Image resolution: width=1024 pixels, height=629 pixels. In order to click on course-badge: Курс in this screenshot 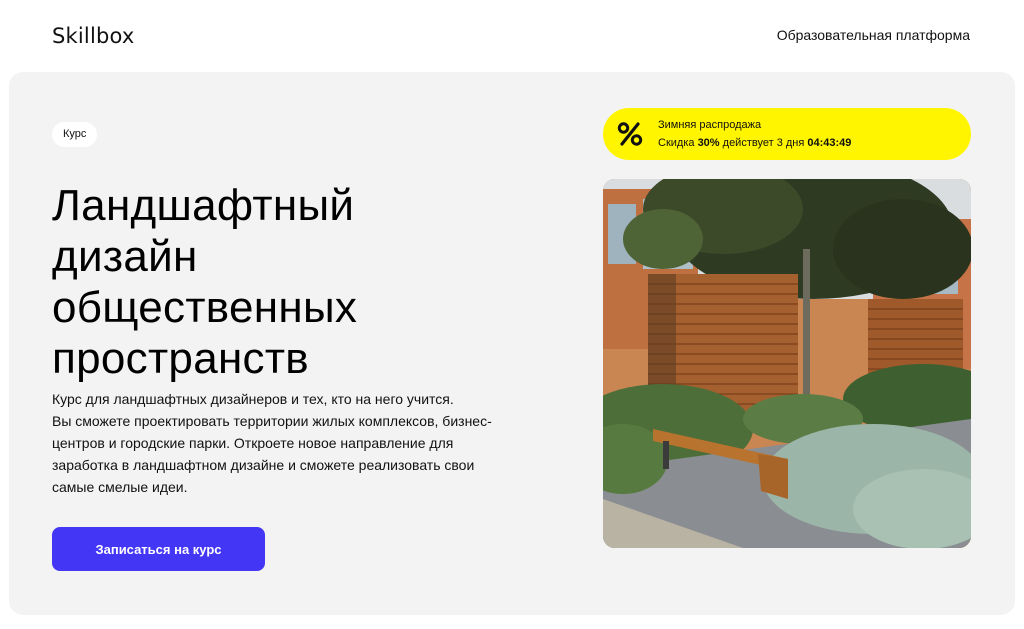, I will do `click(75, 134)`.